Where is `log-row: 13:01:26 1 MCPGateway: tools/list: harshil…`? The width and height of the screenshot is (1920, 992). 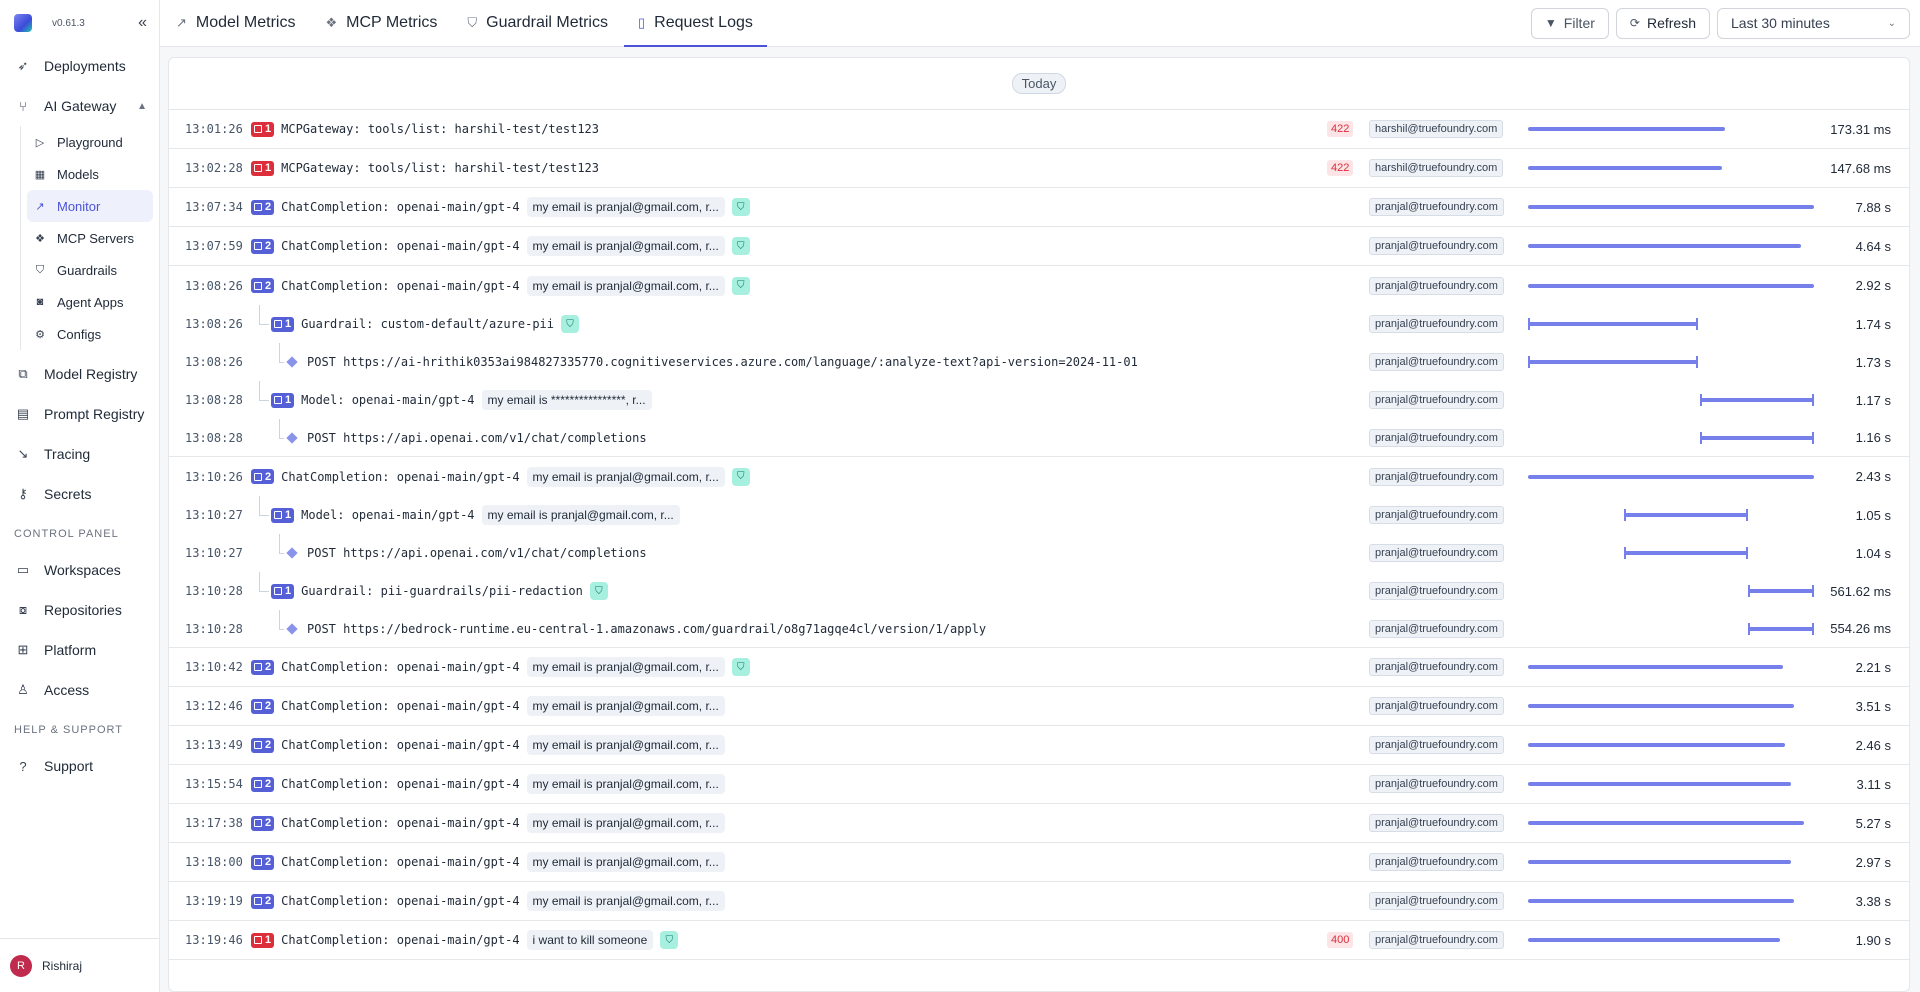 log-row: 13:01:26 1 MCPGateway: tools/list: harshil… is located at coordinates (1039, 129).